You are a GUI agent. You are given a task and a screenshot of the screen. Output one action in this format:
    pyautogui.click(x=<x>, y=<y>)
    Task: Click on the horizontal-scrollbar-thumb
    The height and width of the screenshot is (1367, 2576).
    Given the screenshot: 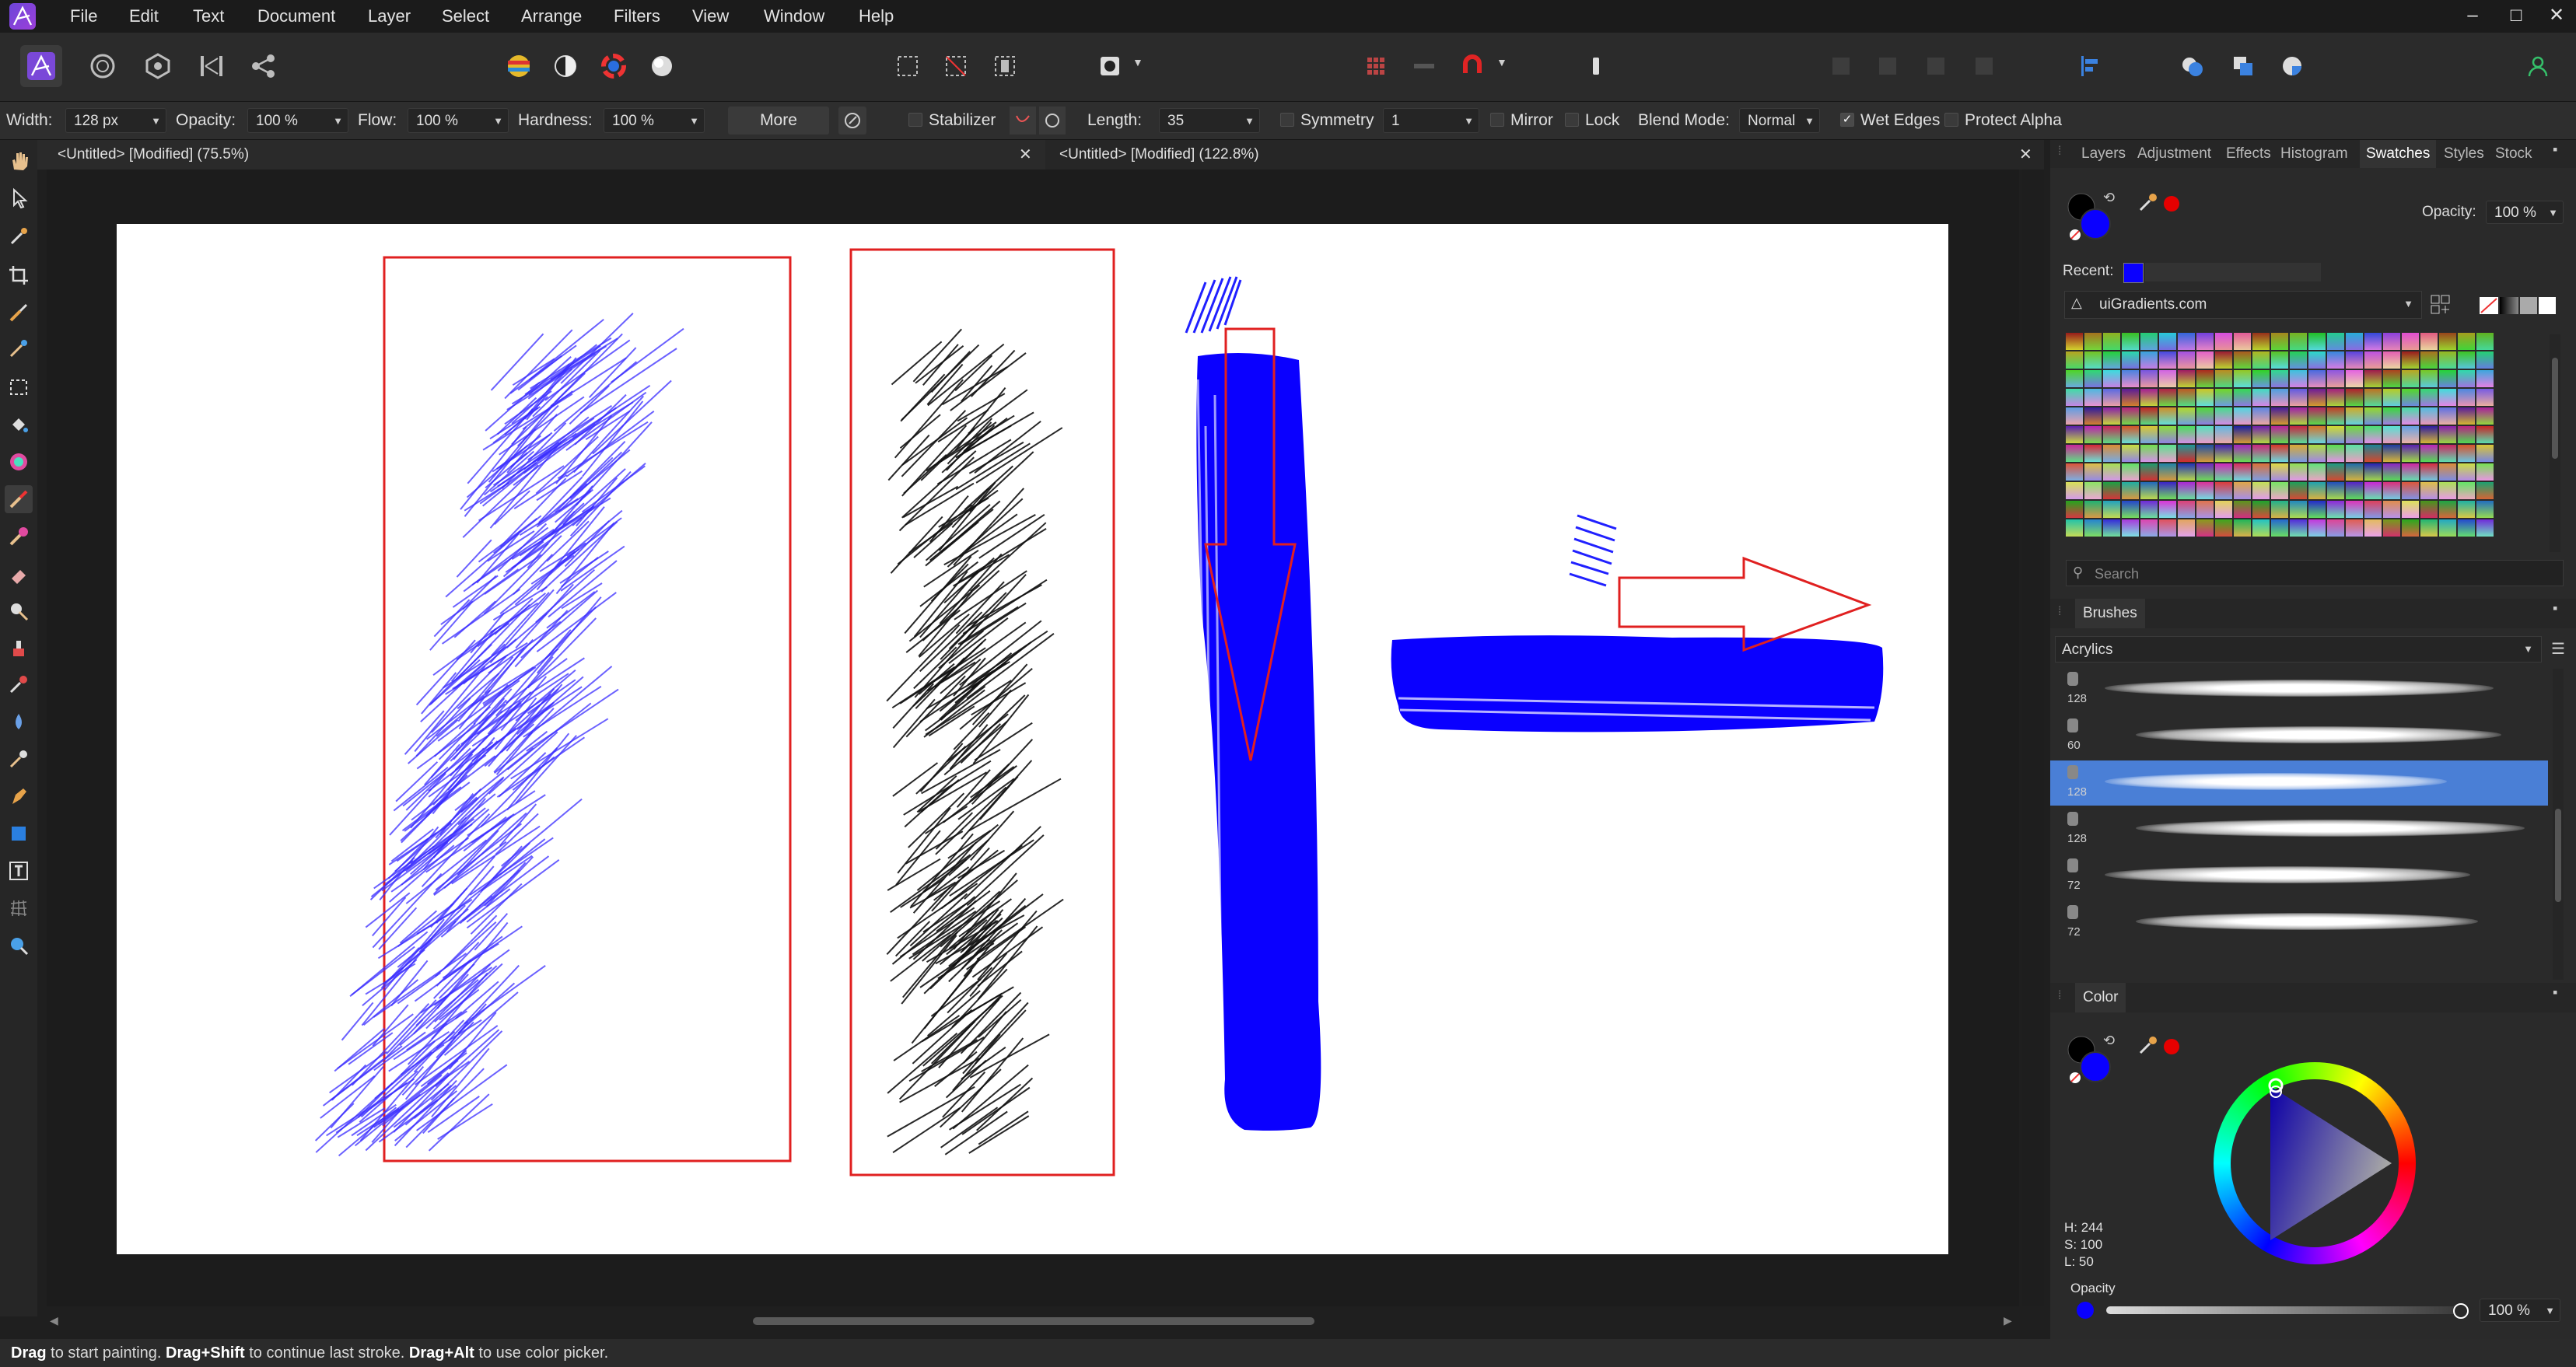 What is the action you would take?
    pyautogui.click(x=1034, y=1321)
    